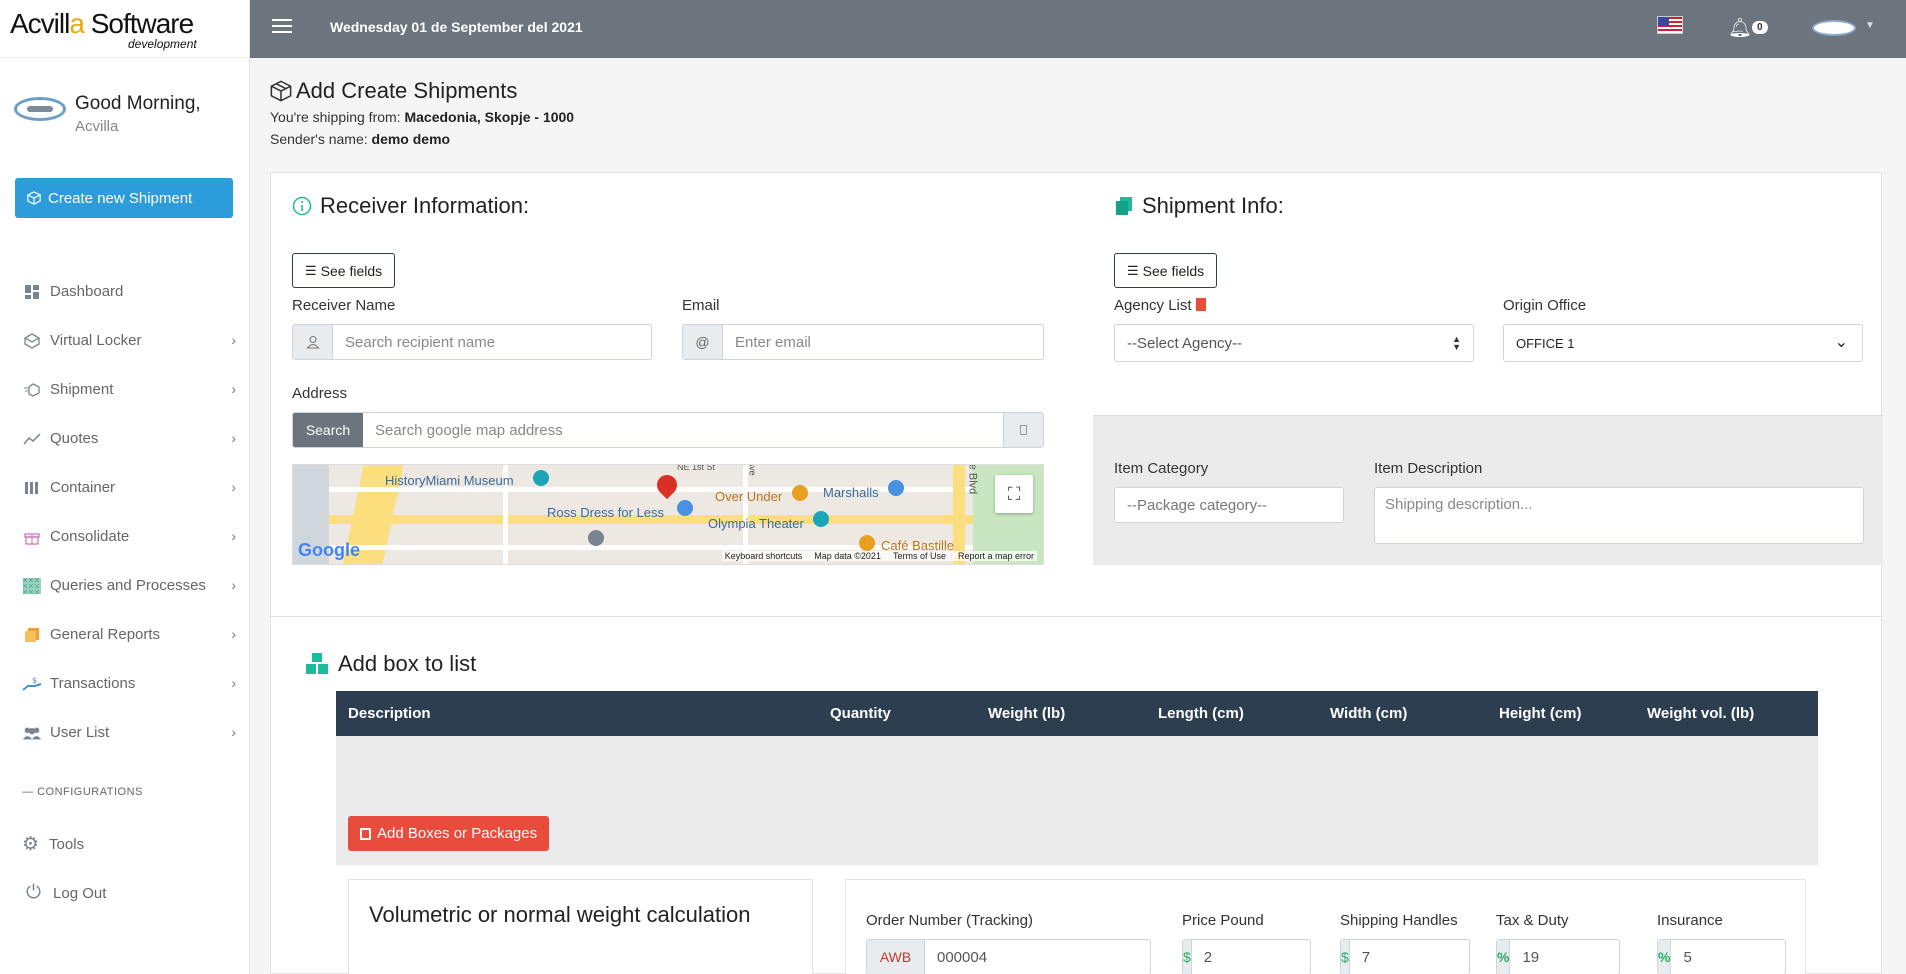  What do you see at coordinates (124, 29) in the screenshot?
I see `brand-logo: Acvilla Software development` at bounding box center [124, 29].